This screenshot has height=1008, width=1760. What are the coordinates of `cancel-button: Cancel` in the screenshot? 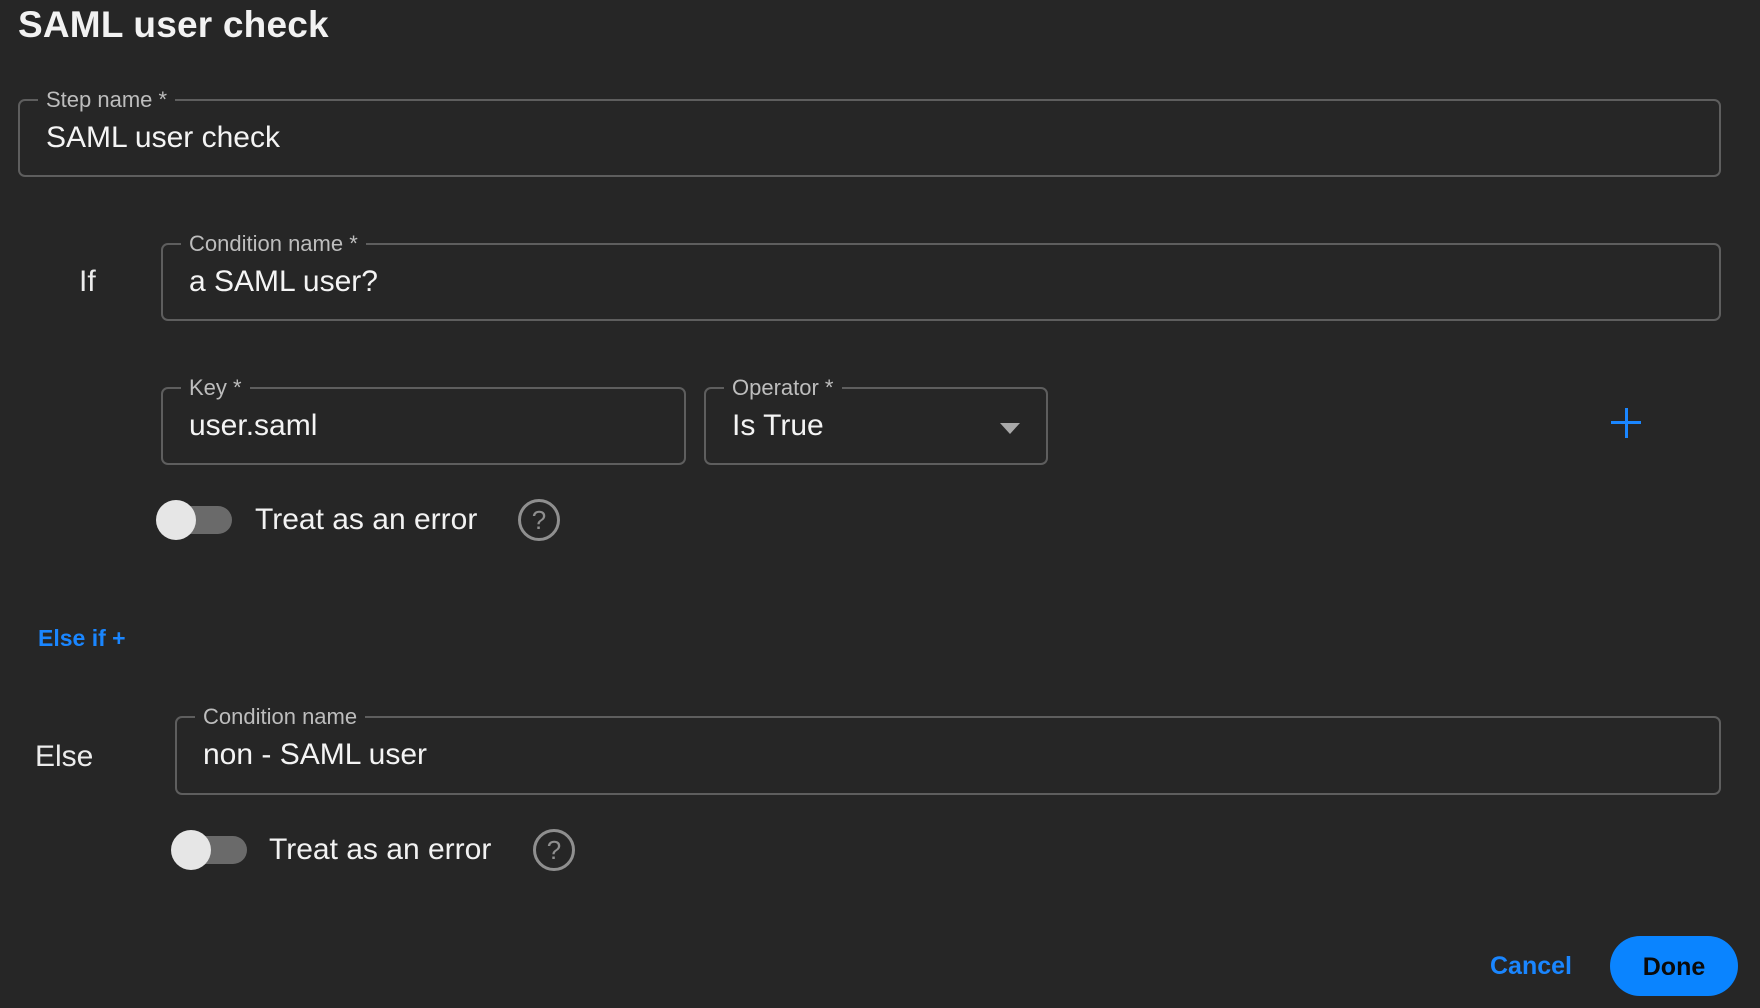 It's located at (1531, 966).